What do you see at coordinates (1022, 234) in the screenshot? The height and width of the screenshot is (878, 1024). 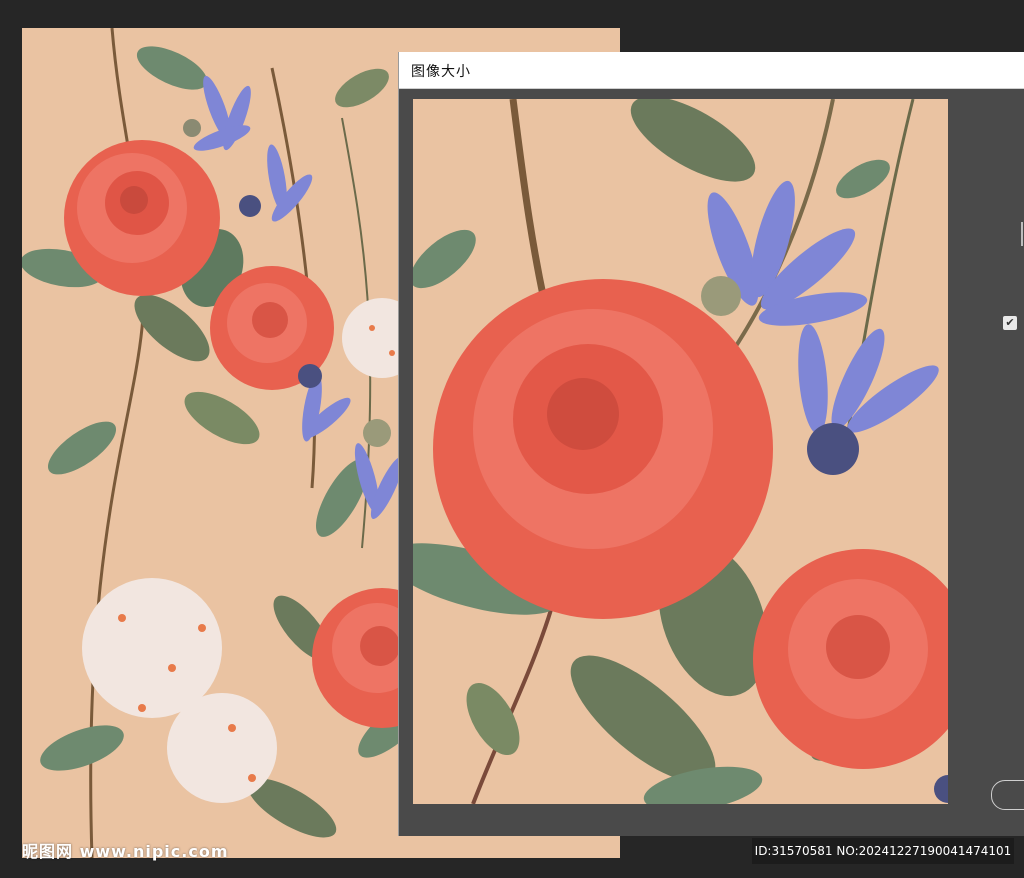 I see `panel-divider` at bounding box center [1022, 234].